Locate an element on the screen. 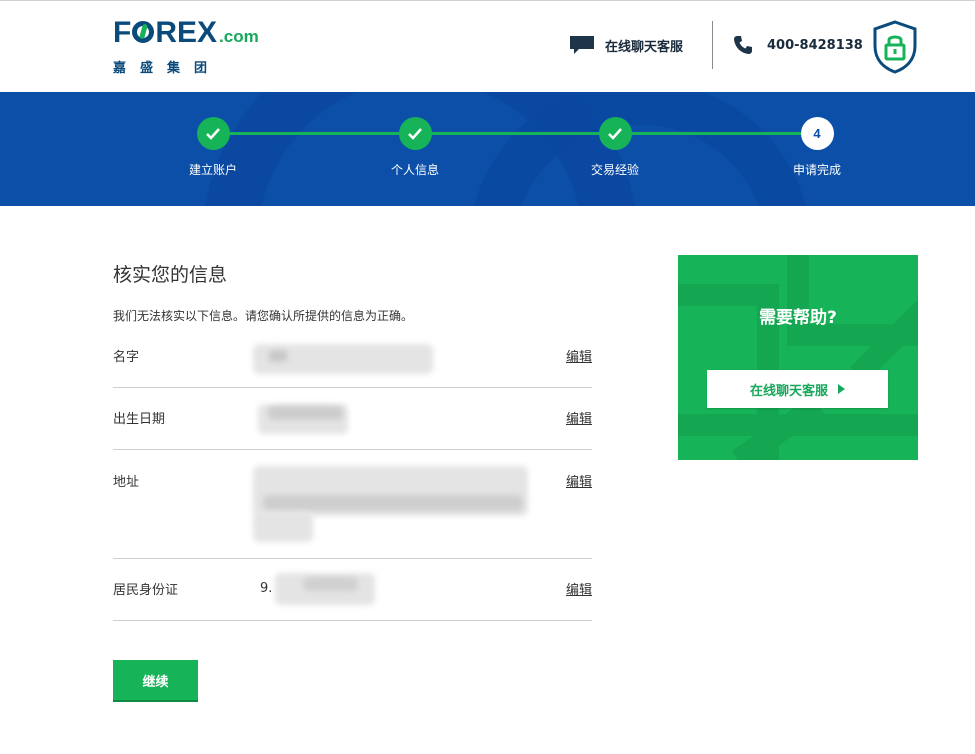 The image size is (975, 754). info-row-id: 居民身份证 9. 编辑 is located at coordinates (352, 590).